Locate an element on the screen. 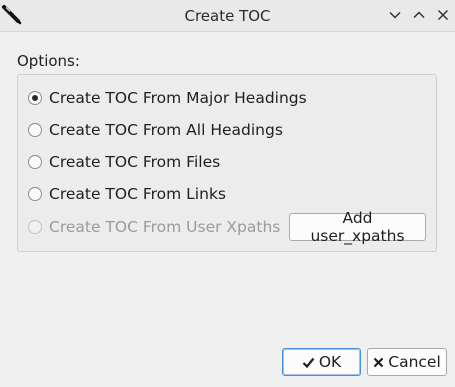 This screenshot has height=387, width=455. radio-major-headings: Create TOC From Major Headings is located at coordinates (167, 98).